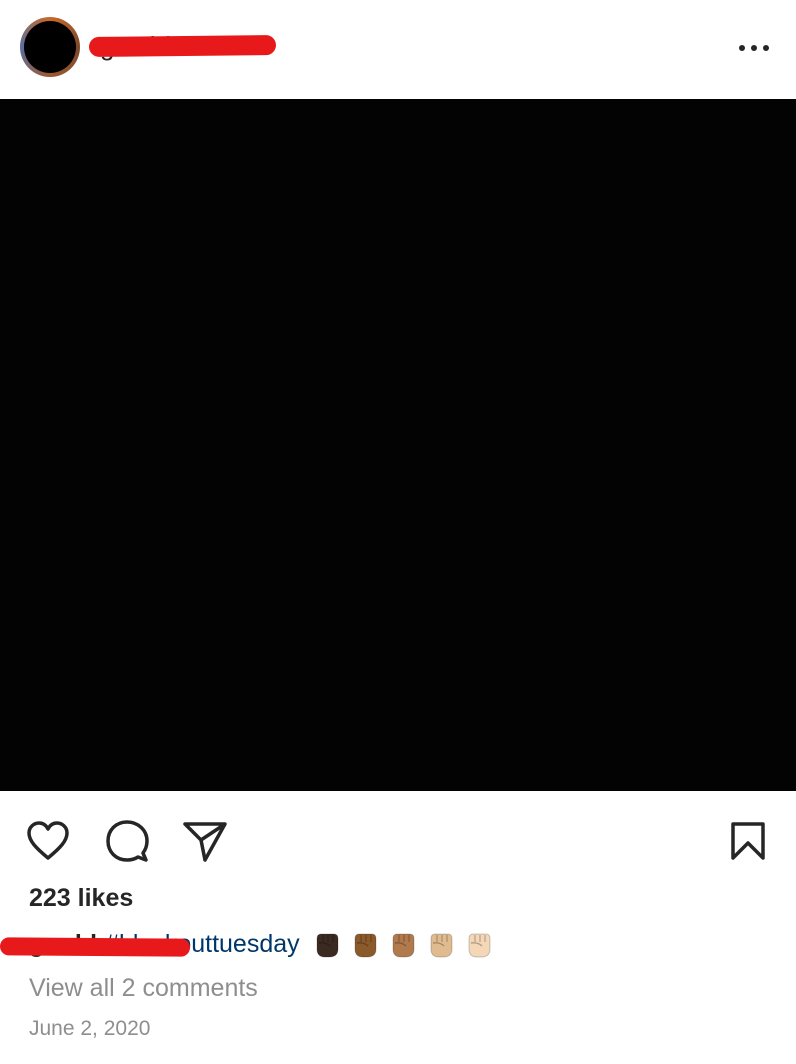  I want to click on action-bar, so click(398, 838).